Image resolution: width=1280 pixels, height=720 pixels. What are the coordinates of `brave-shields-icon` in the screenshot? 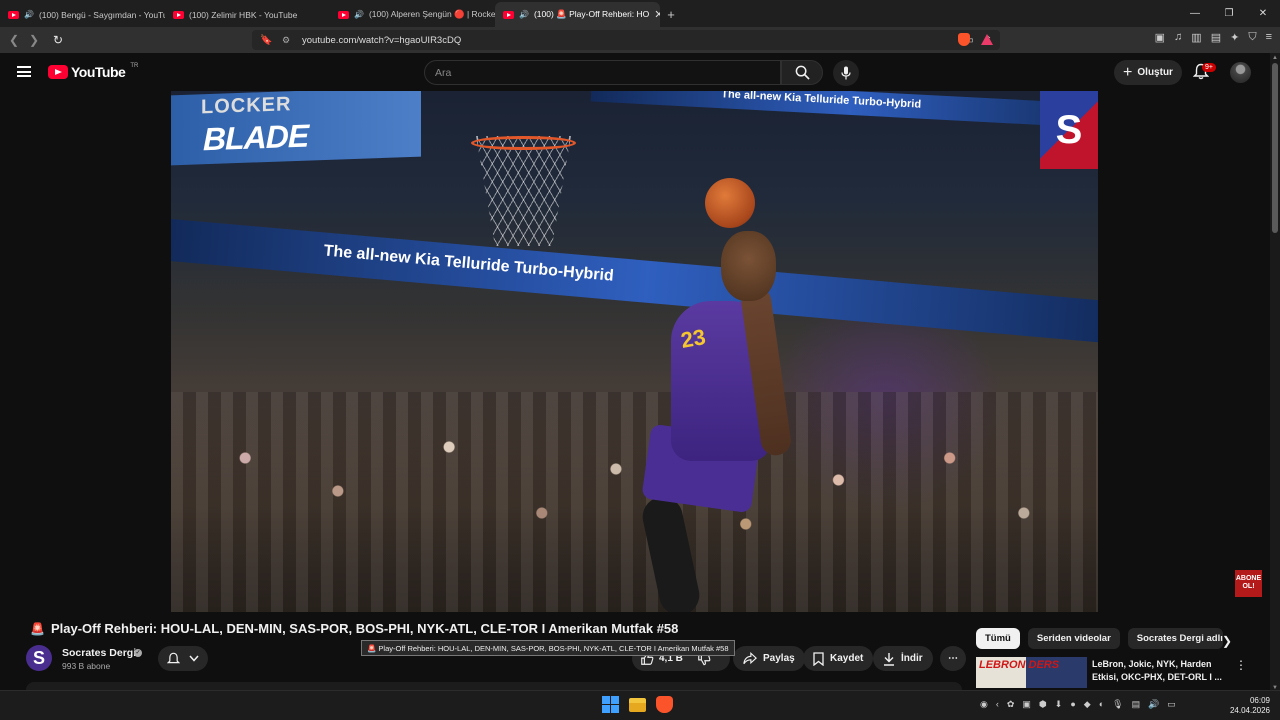 It's located at (964, 39).